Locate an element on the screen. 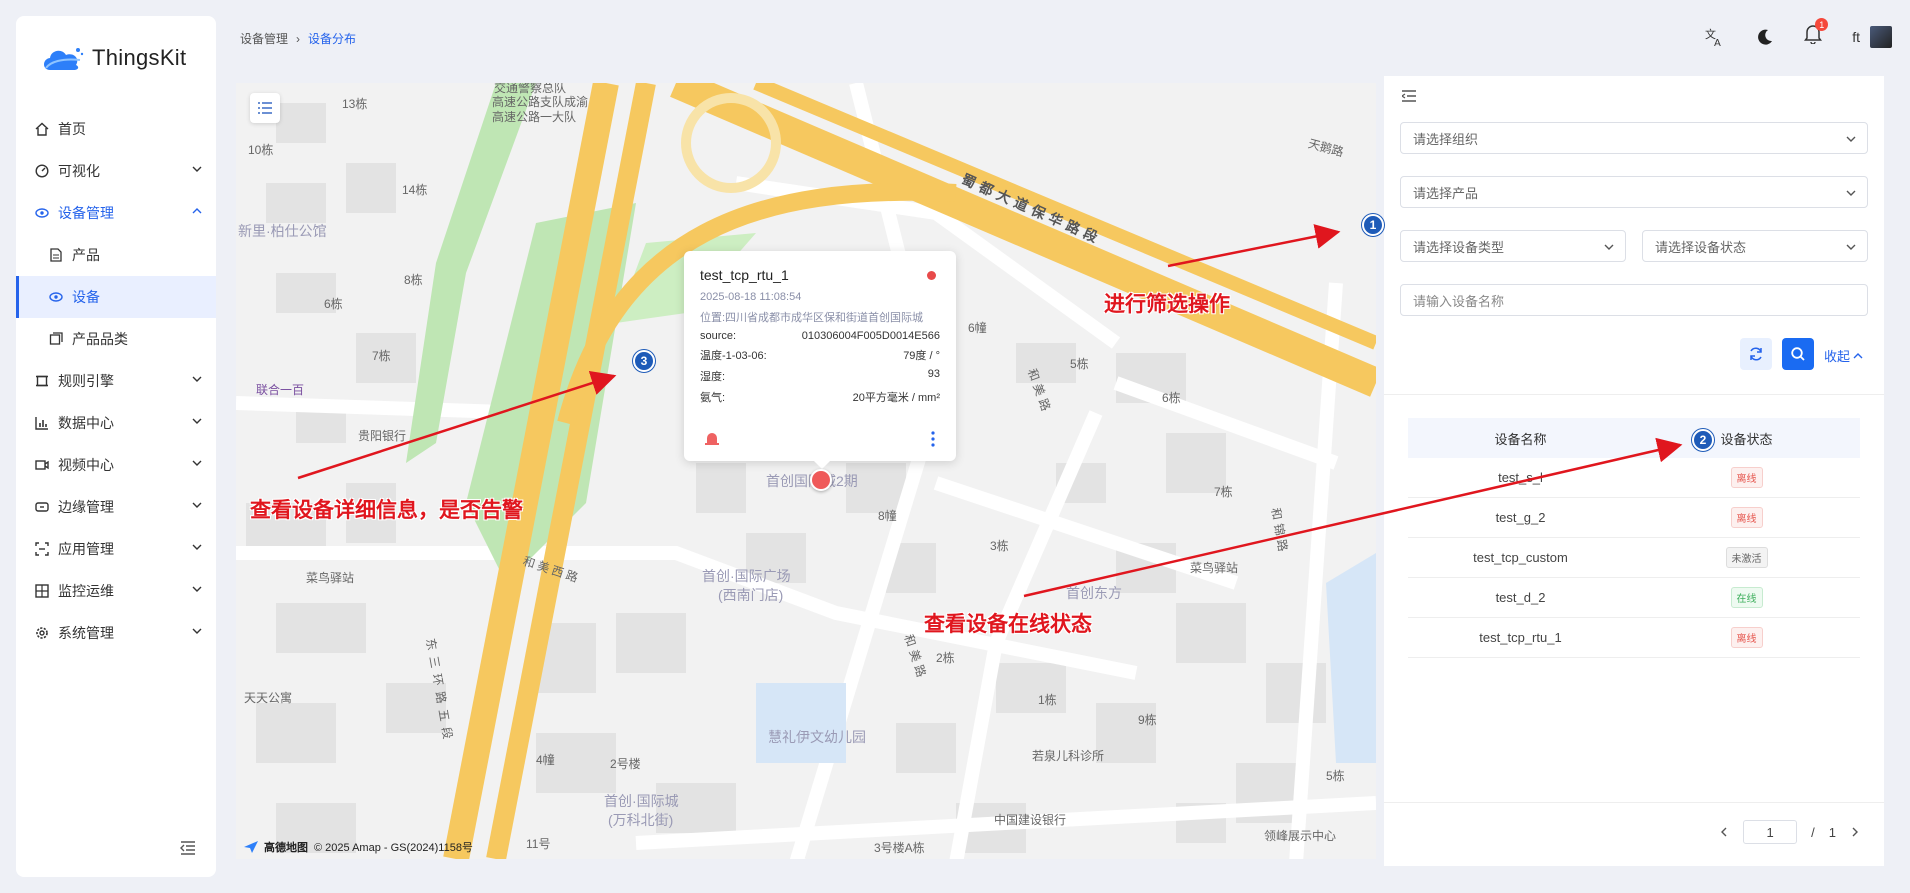 The width and height of the screenshot is (1910, 893). step-marker-1: 1 is located at coordinates (1373, 225).